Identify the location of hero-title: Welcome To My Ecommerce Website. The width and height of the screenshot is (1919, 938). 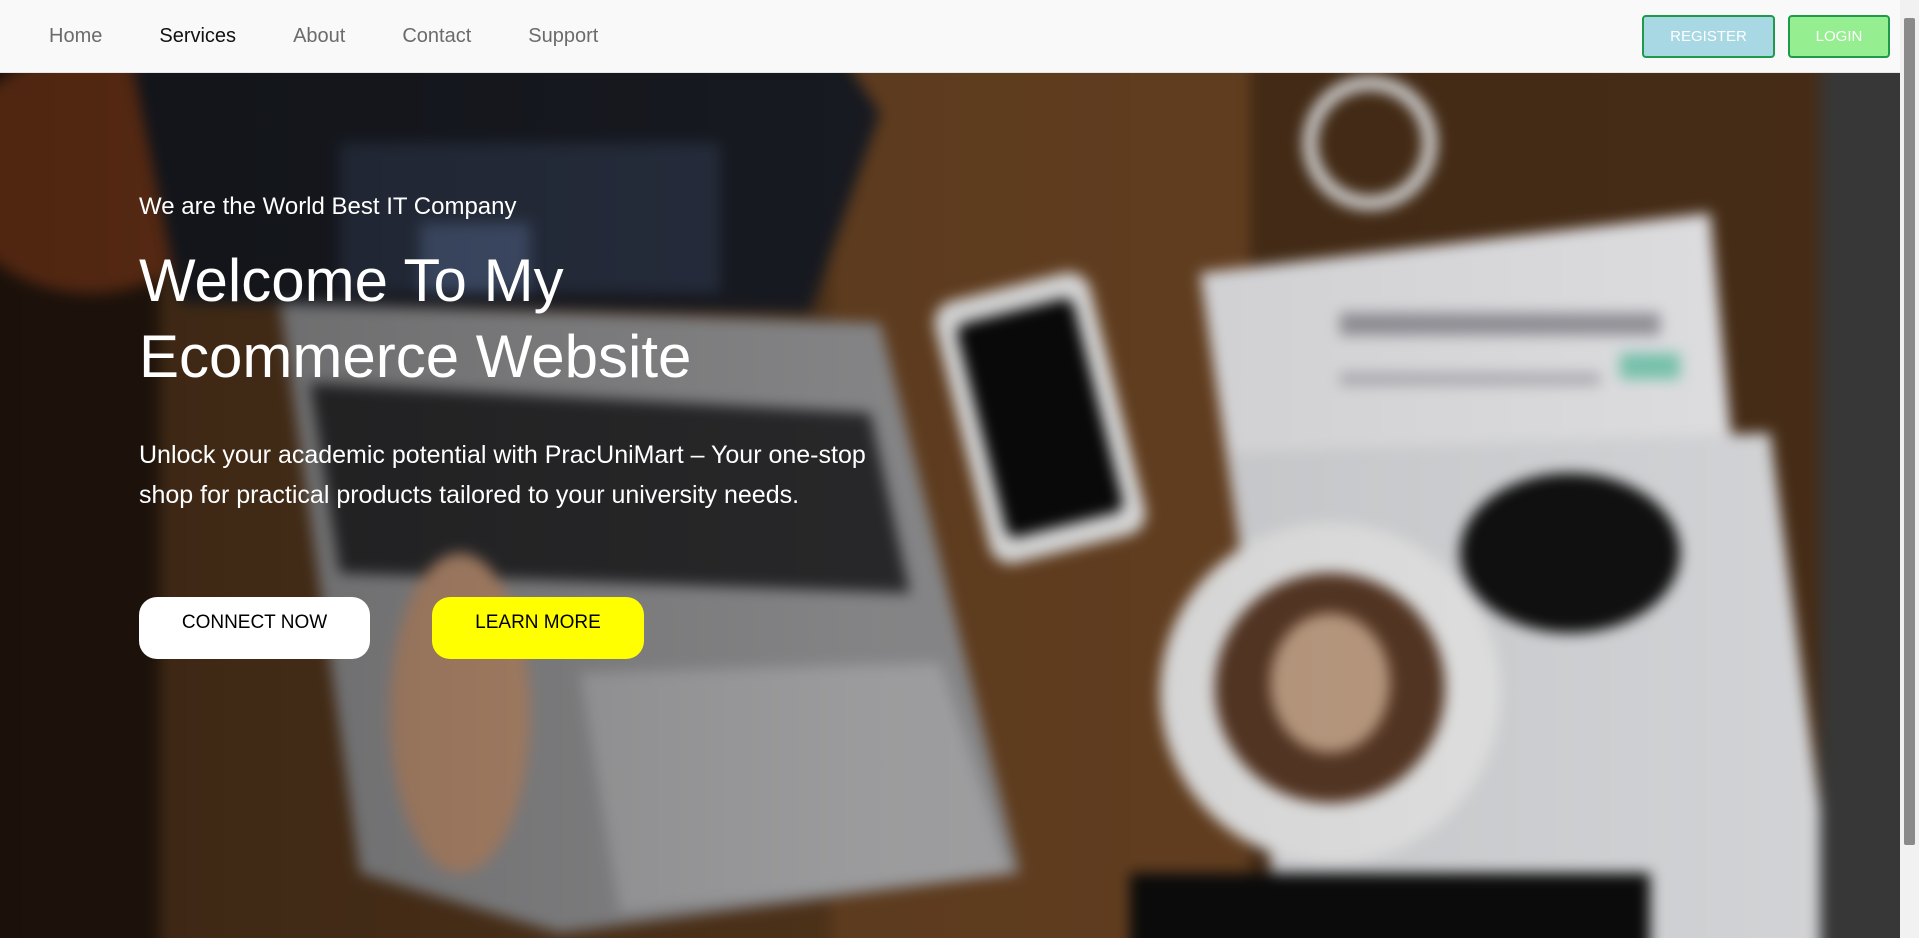
(499, 319).